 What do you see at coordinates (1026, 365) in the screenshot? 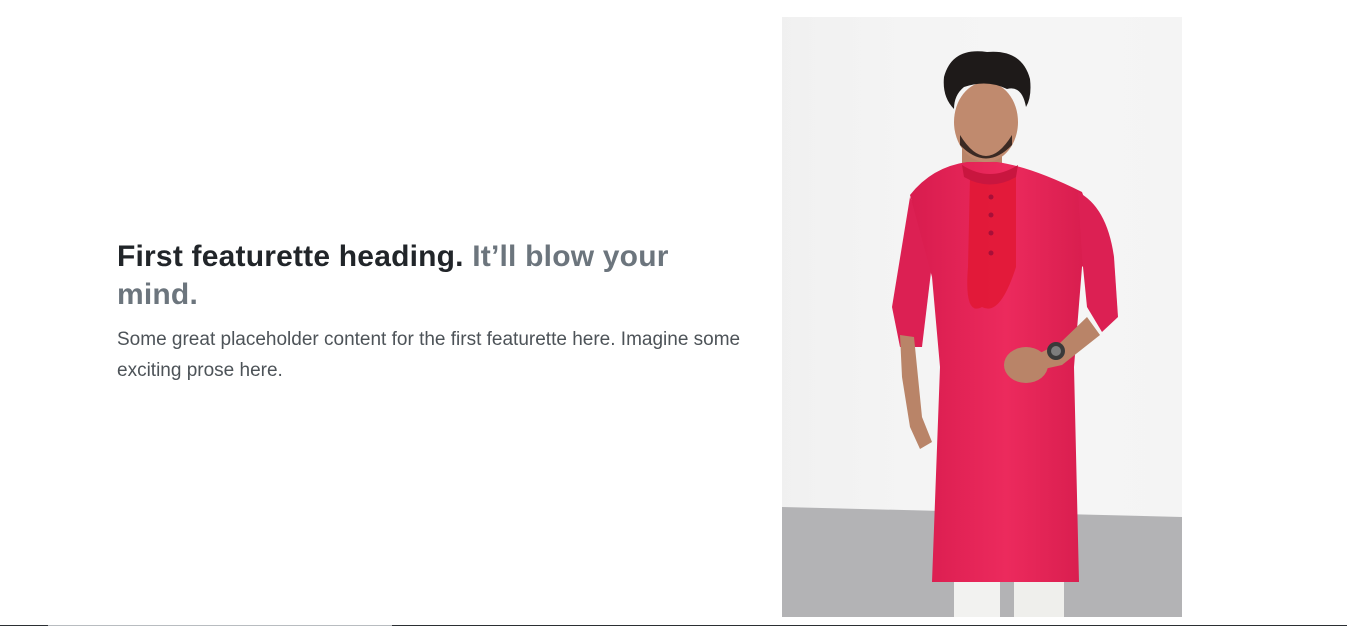
I see `photo-hand-right` at bounding box center [1026, 365].